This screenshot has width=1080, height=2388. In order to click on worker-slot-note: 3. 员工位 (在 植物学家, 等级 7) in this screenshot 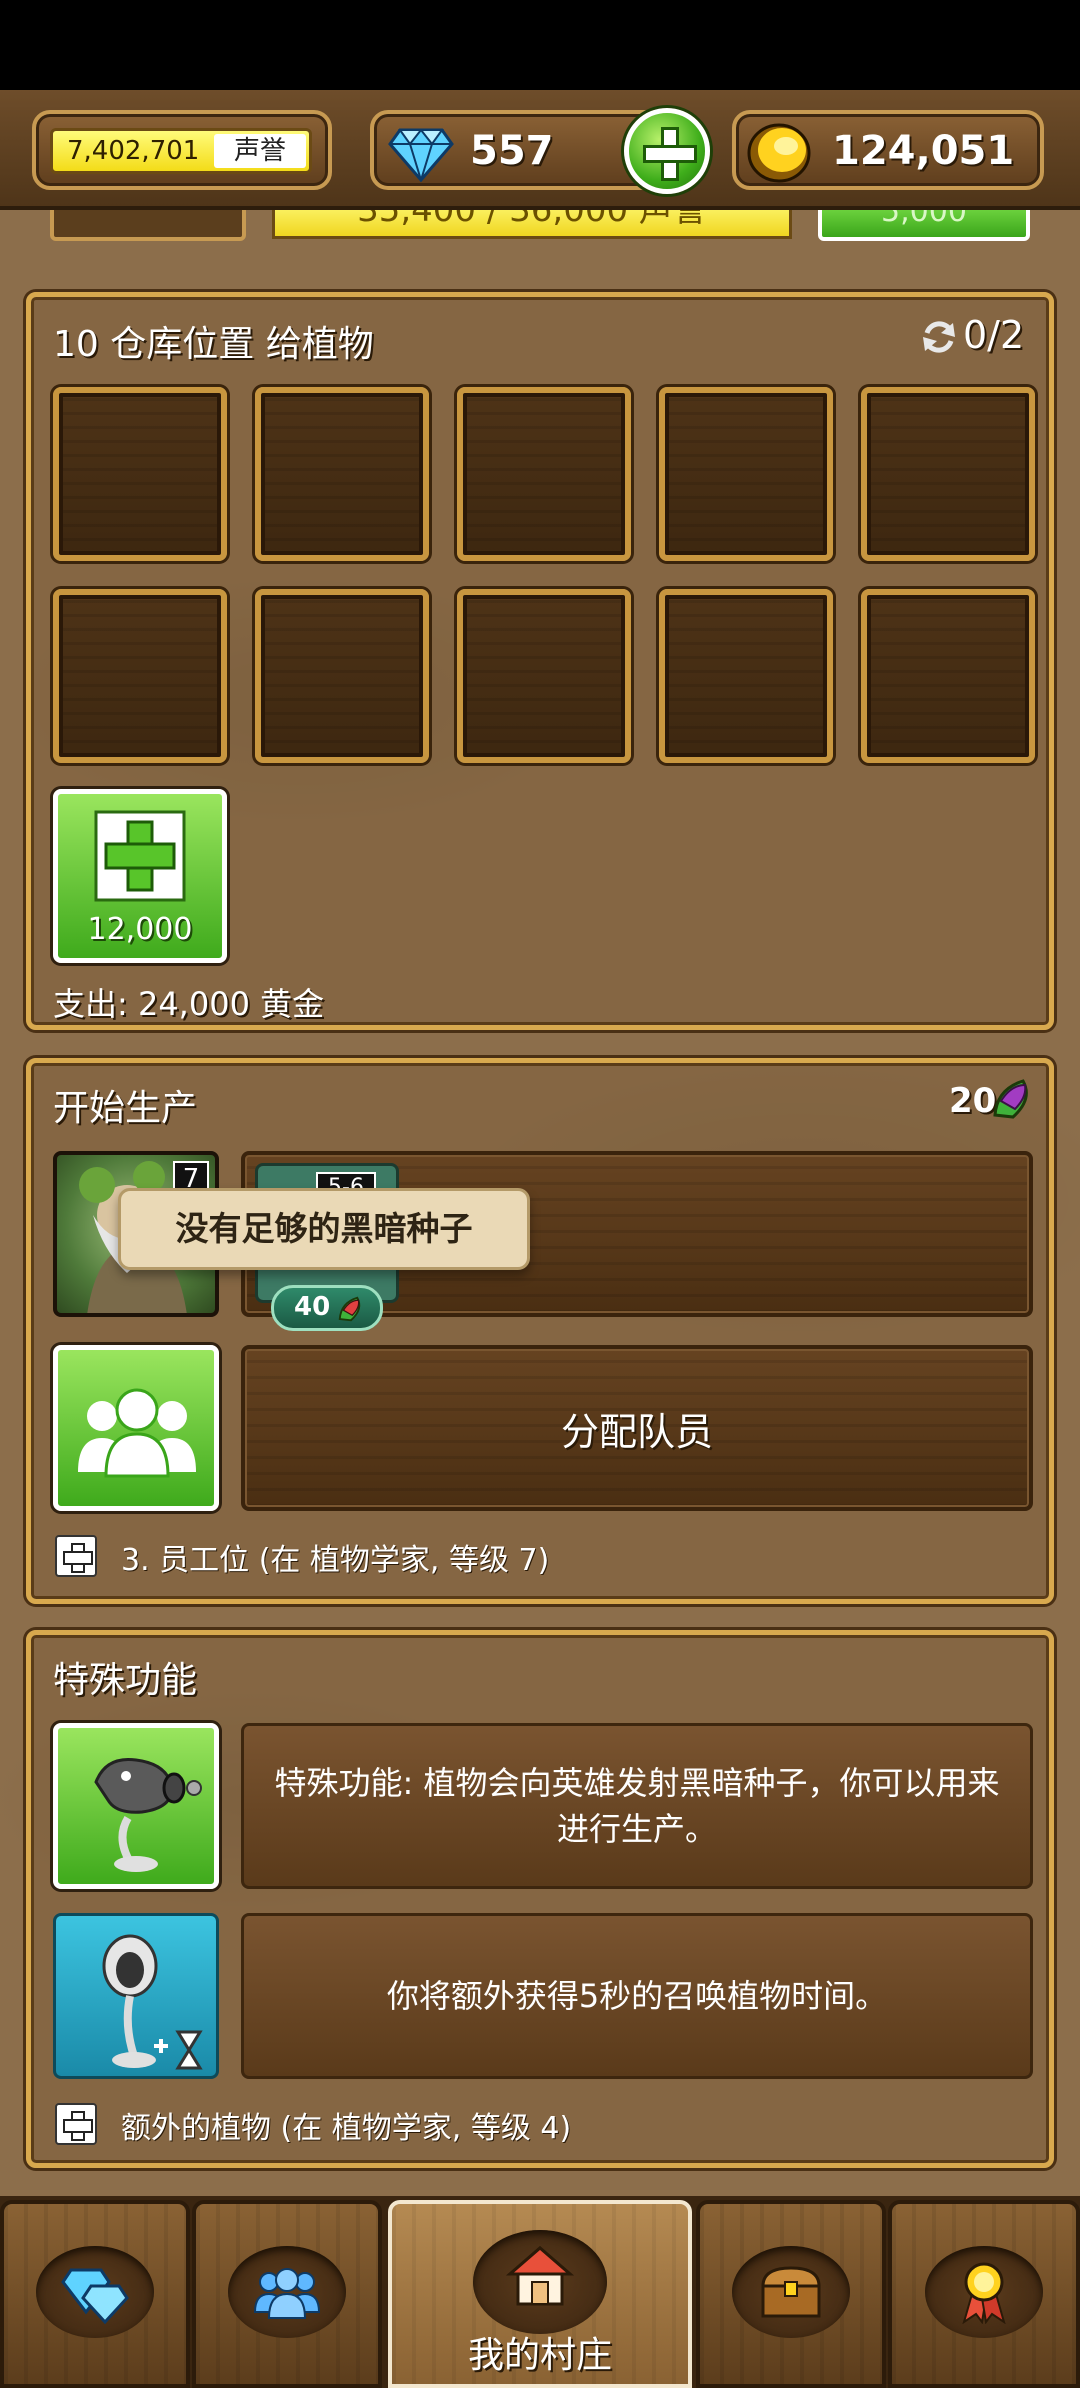, I will do `click(335, 1560)`.